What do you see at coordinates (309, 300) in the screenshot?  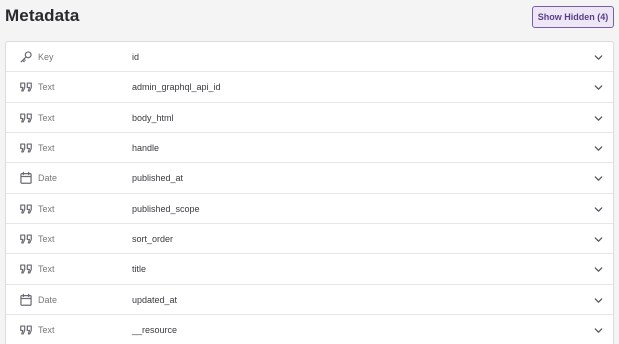 I see `field-row: Date updated_at` at bounding box center [309, 300].